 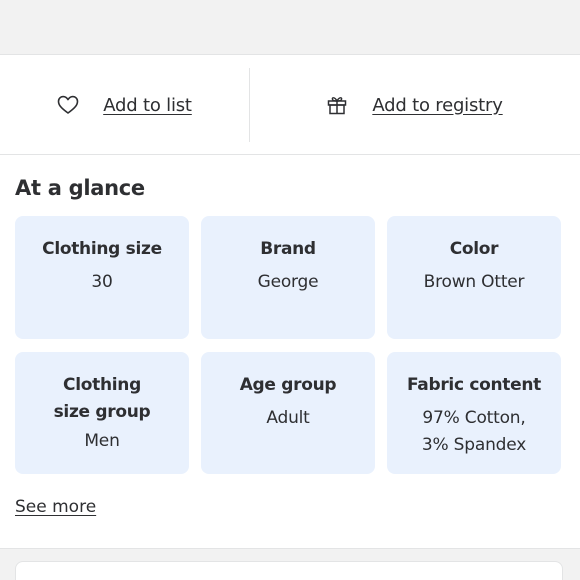 I want to click on add-to-list-label: Add to list, so click(x=147, y=105).